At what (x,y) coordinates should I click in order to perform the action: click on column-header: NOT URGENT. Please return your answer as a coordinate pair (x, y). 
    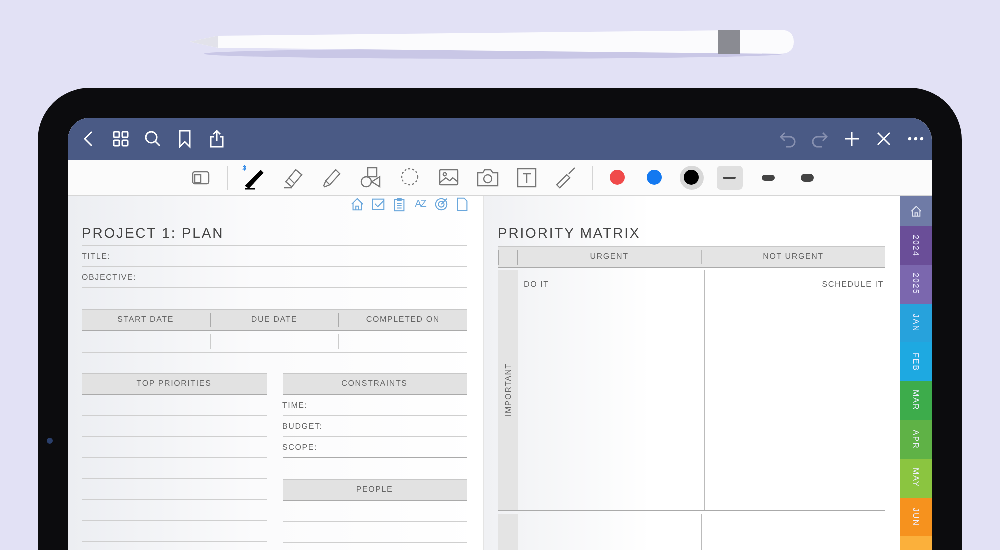
    Looking at the image, I should click on (793, 257).